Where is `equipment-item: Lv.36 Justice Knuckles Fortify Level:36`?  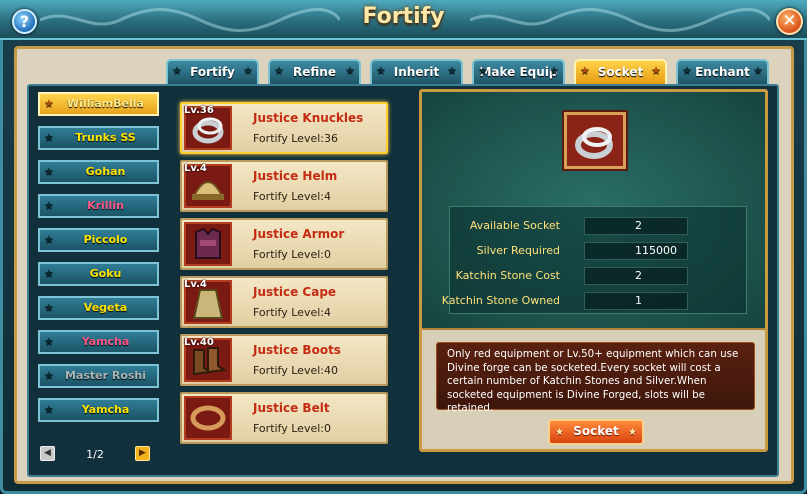
equipment-item: Lv.36 Justice Knuckles Fortify Level:36 is located at coordinates (284, 128).